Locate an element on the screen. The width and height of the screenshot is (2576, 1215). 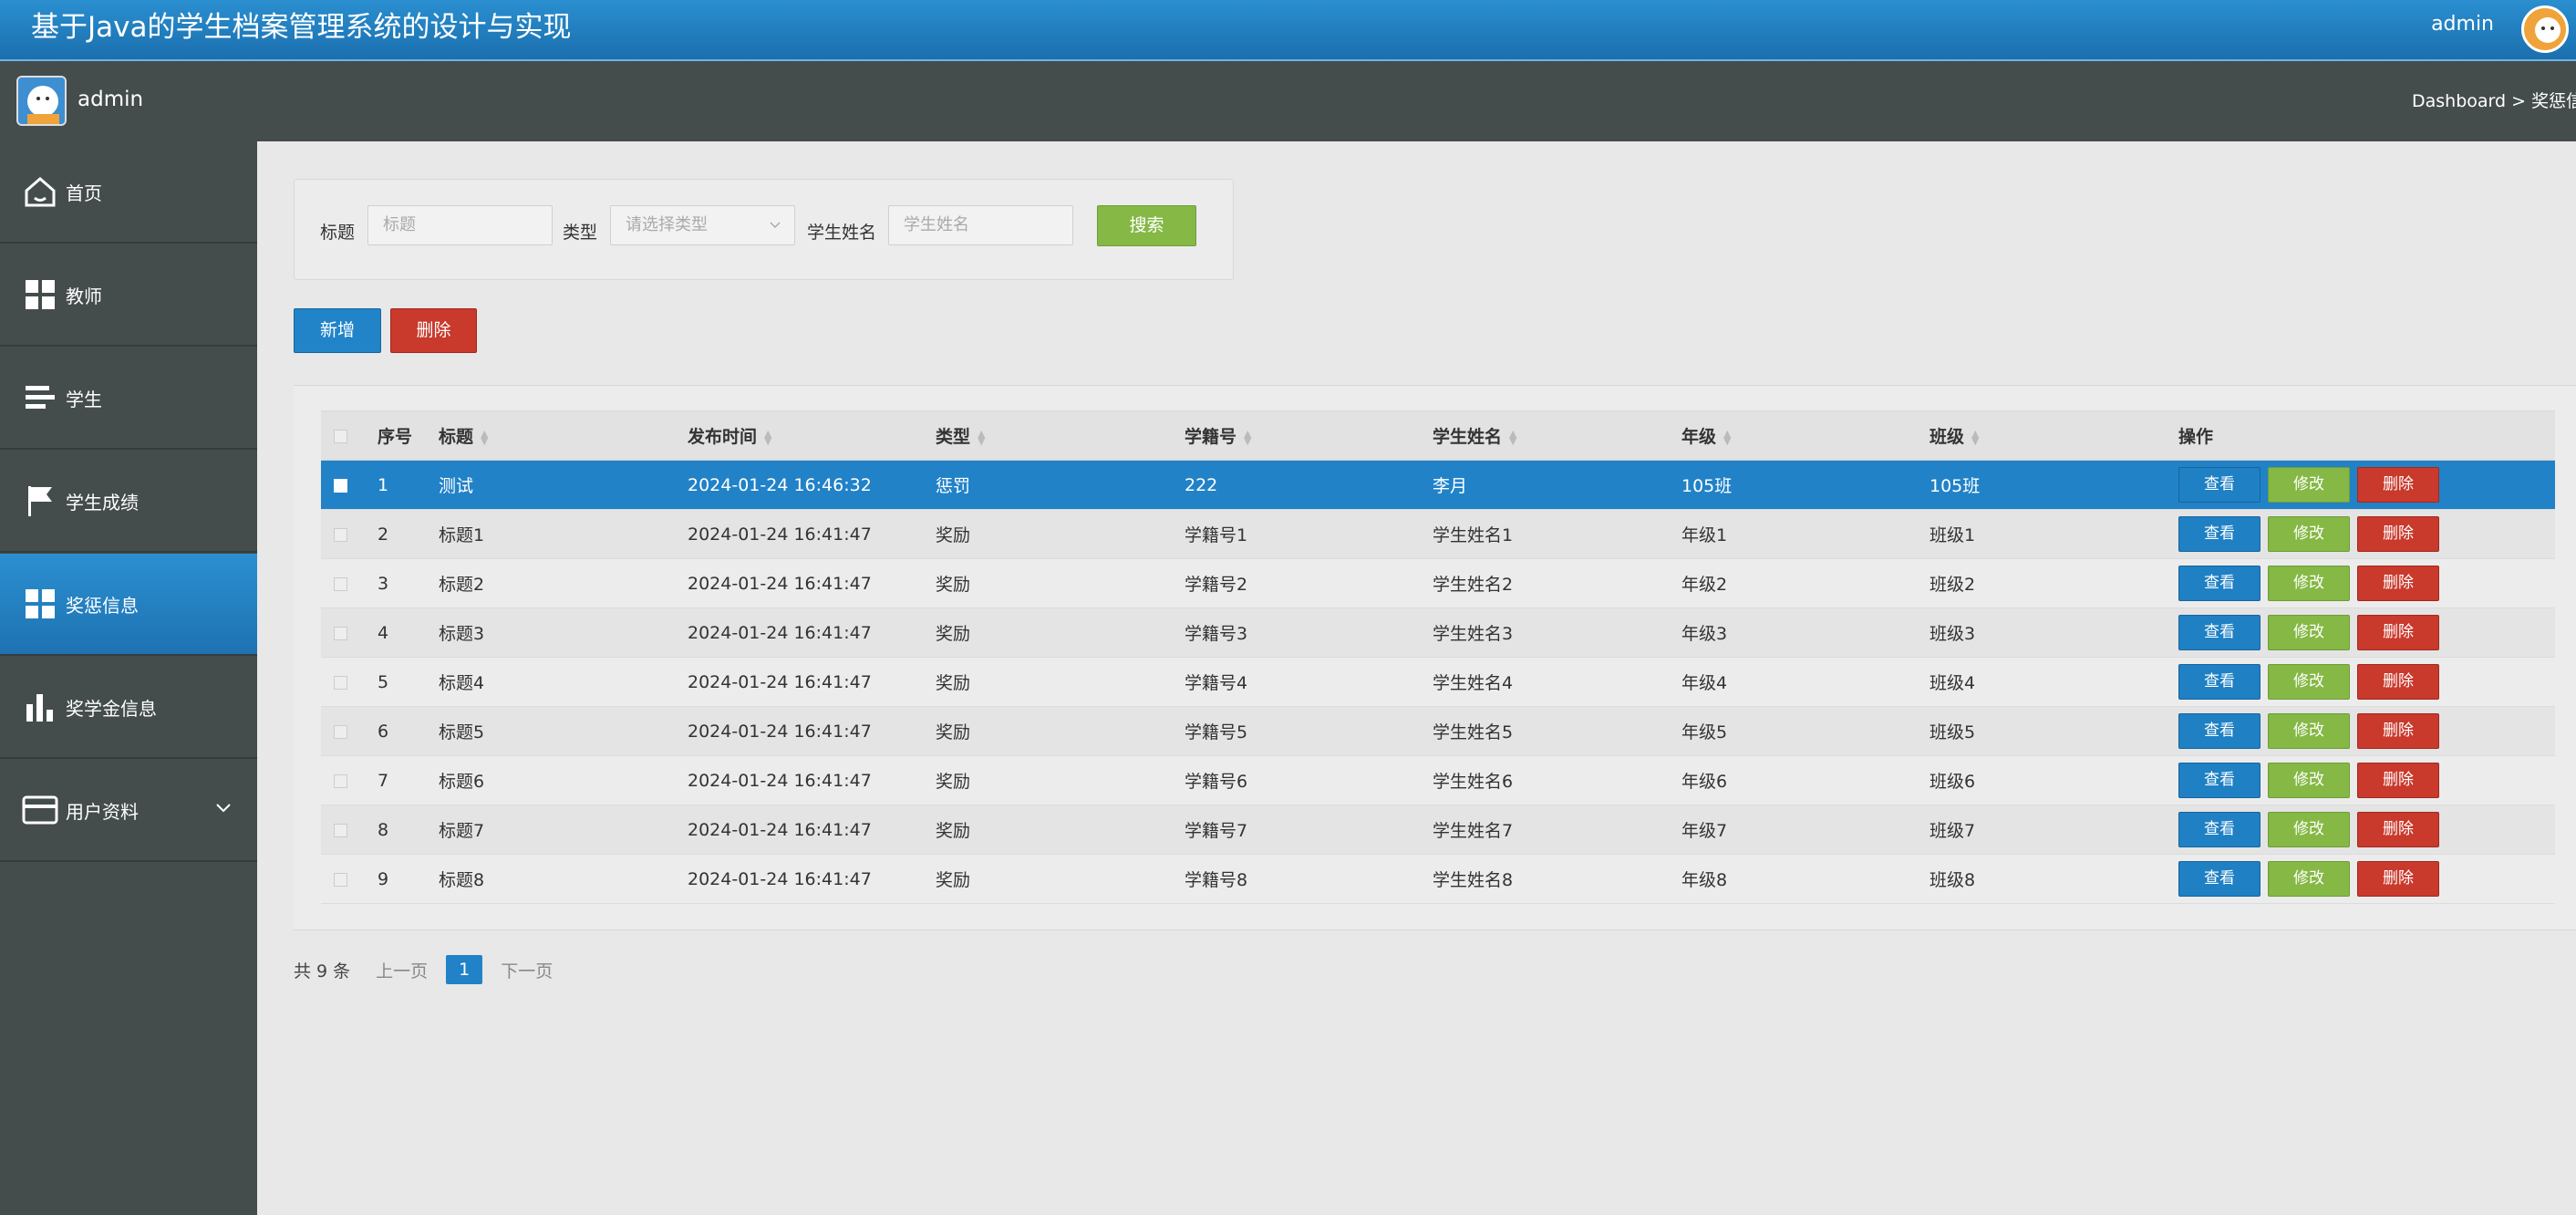
table-cell: 学籍号2 is located at coordinates (1216, 585).